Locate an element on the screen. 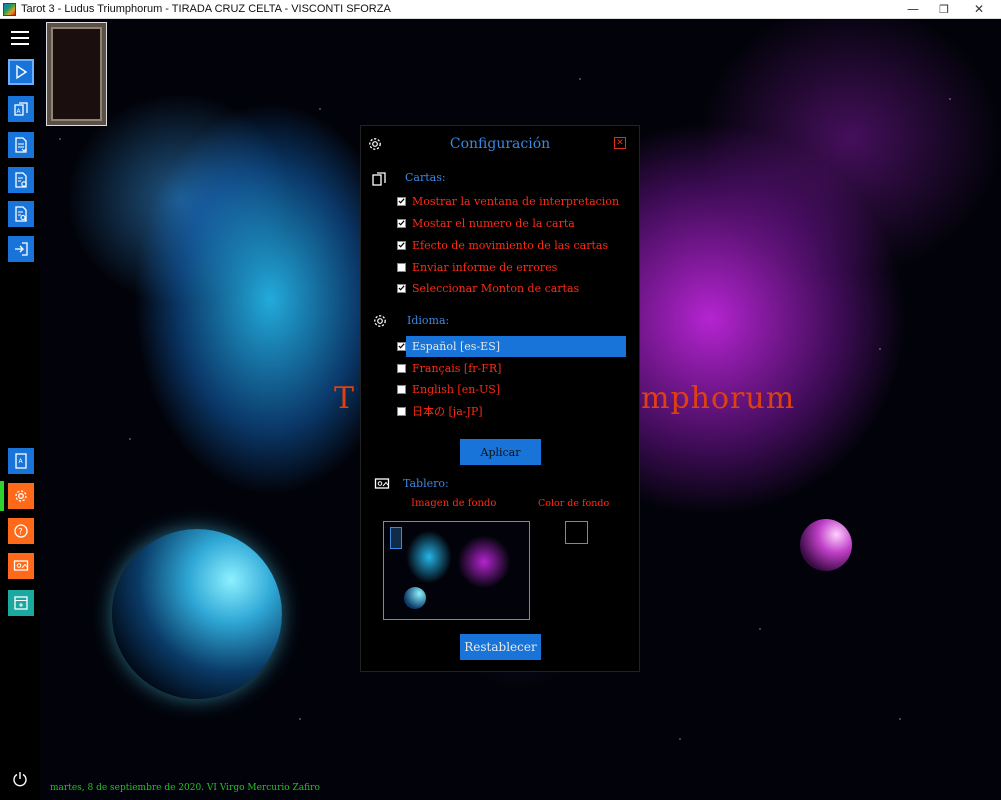 Image resolution: width=1001 pixels, height=800 pixels. language-option-ja: 日本の [ja-JP] is located at coordinates (440, 411).